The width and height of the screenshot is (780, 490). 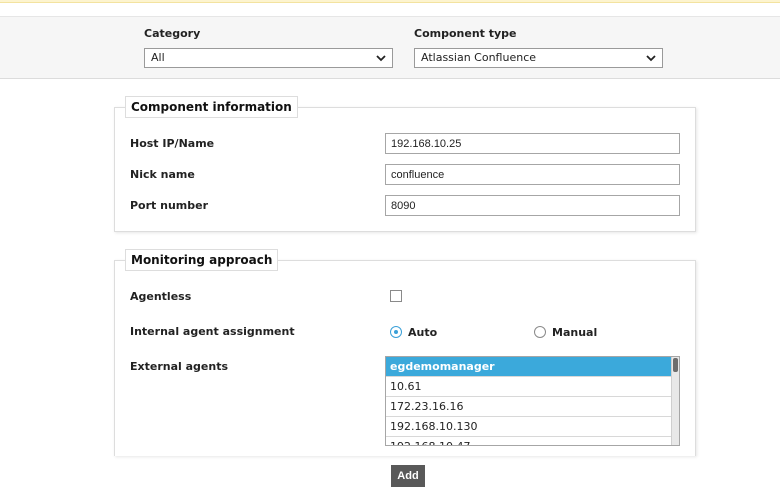 What do you see at coordinates (528, 427) in the screenshot?
I see `list-item: 192.168.10.130` at bounding box center [528, 427].